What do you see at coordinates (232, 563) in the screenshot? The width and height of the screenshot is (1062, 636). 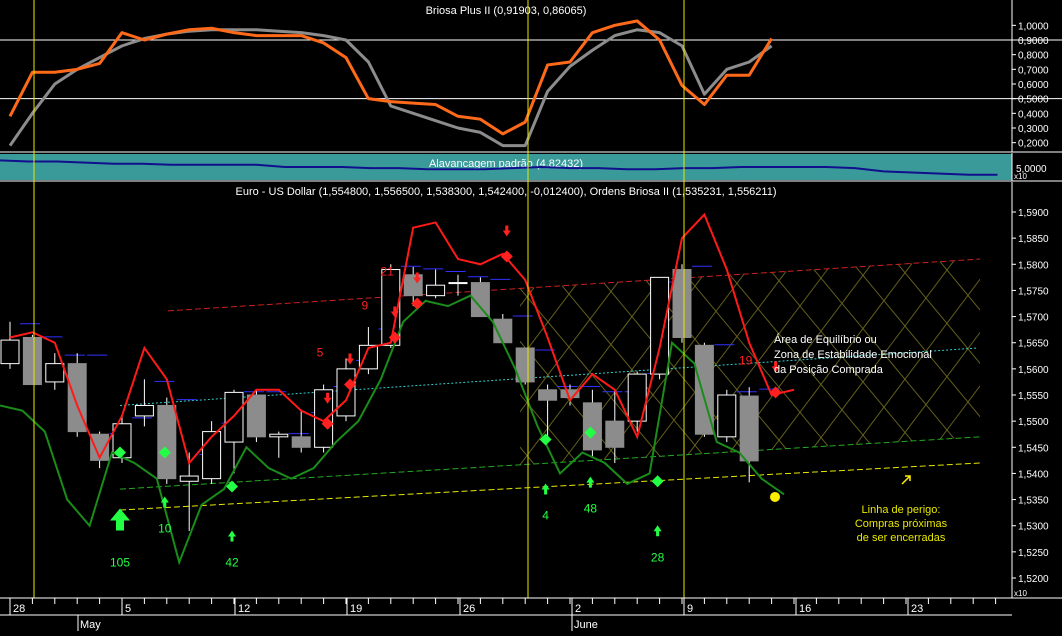 I see `buy-count-label: 42` at bounding box center [232, 563].